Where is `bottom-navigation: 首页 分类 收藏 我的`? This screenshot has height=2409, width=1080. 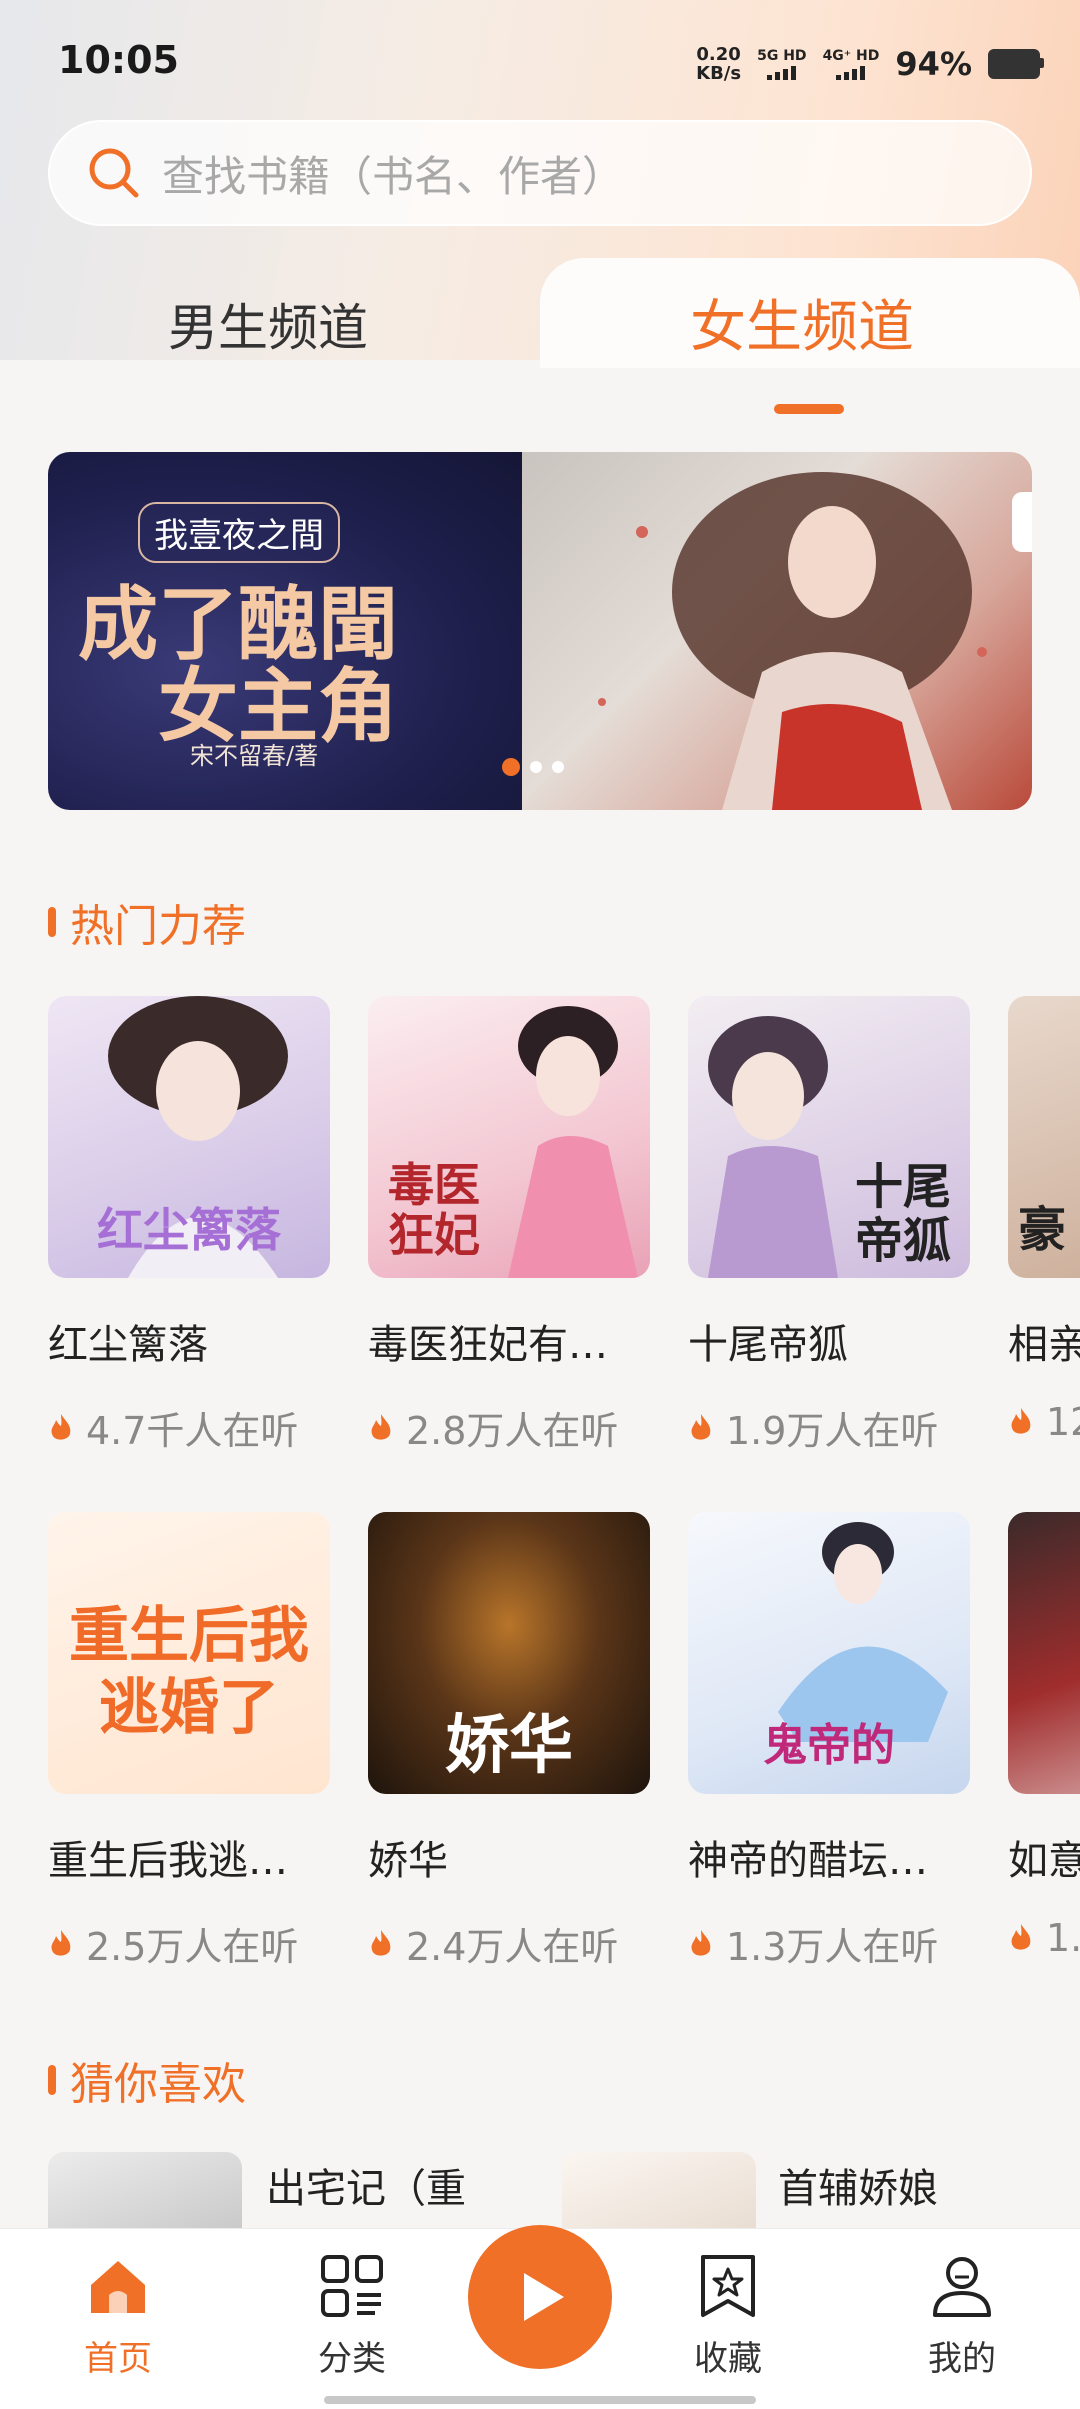
bottom-navigation: 首页 分类 收藏 我的 is located at coordinates (540, 2317).